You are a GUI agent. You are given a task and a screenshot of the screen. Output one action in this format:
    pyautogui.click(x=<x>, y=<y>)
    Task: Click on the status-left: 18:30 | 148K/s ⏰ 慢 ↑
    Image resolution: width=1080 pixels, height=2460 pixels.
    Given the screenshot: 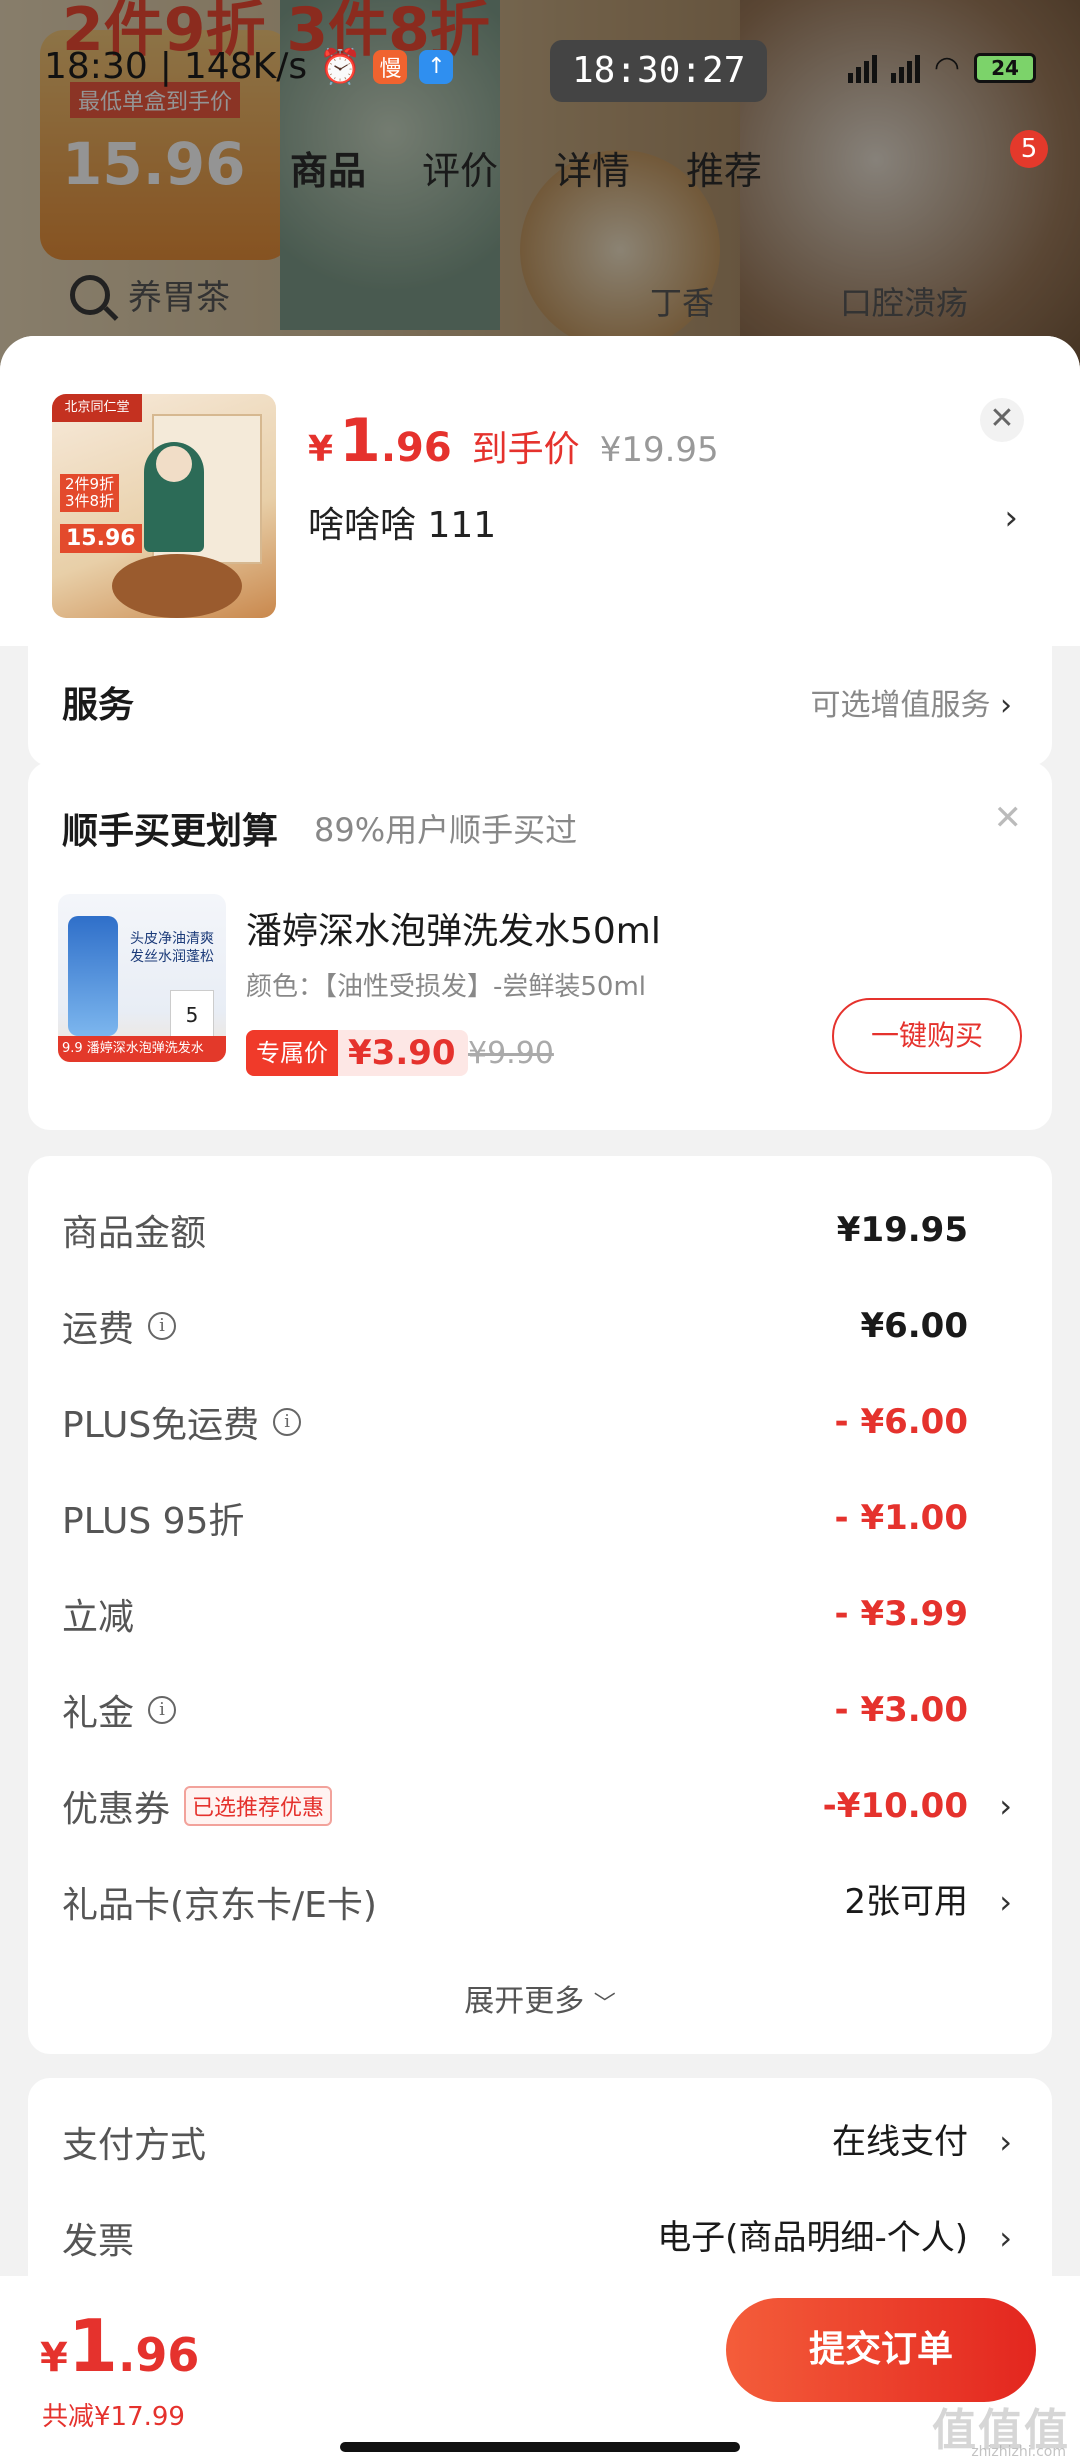 What is the action you would take?
    pyautogui.click(x=249, y=66)
    